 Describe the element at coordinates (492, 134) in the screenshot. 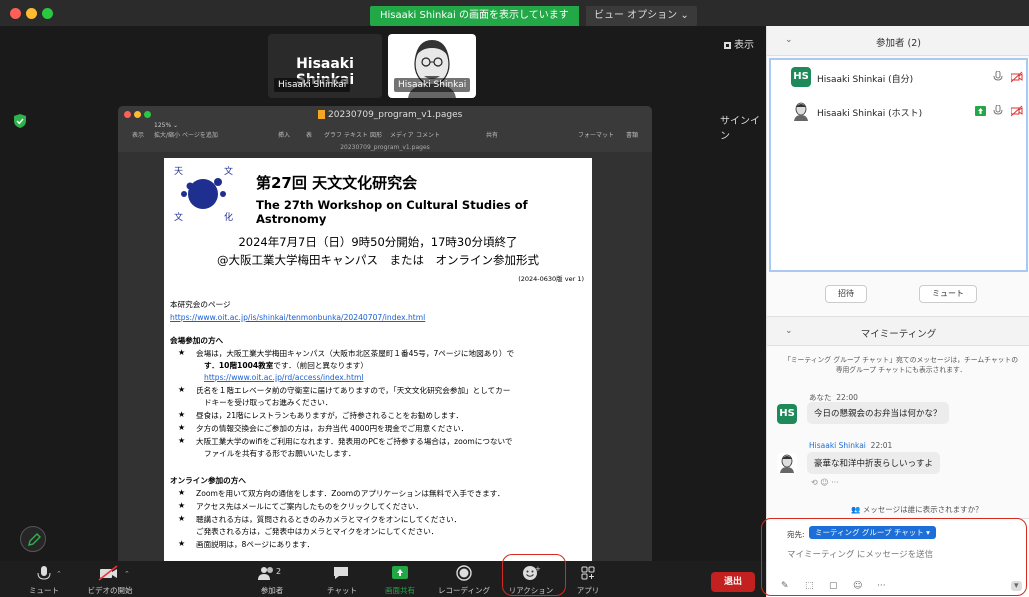

I see `doc-tool: 共有` at that location.